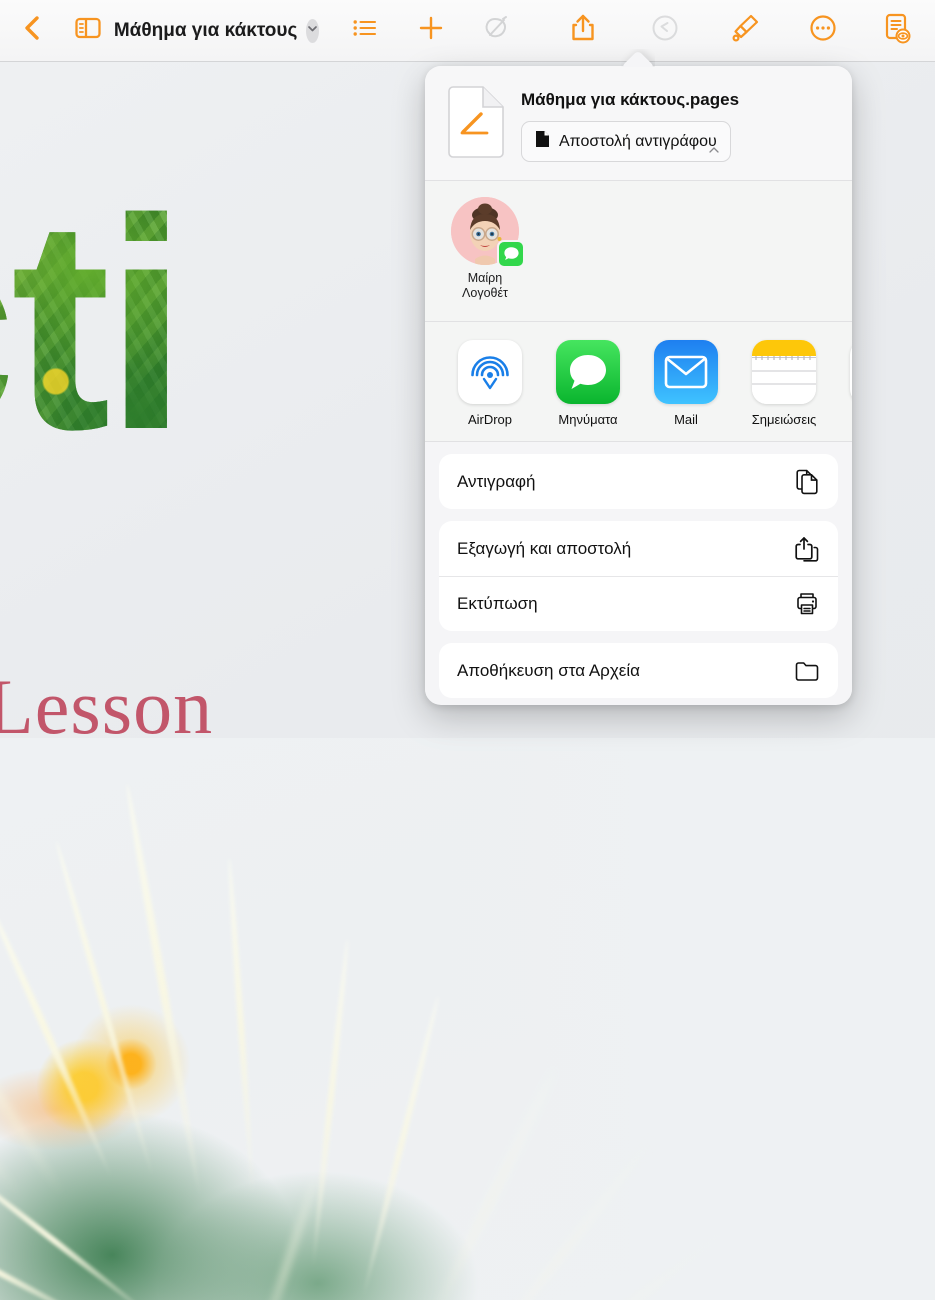 This screenshot has width=935, height=1300. What do you see at coordinates (848, 419) in the screenshot?
I see `share-app-label: Fre` at bounding box center [848, 419].